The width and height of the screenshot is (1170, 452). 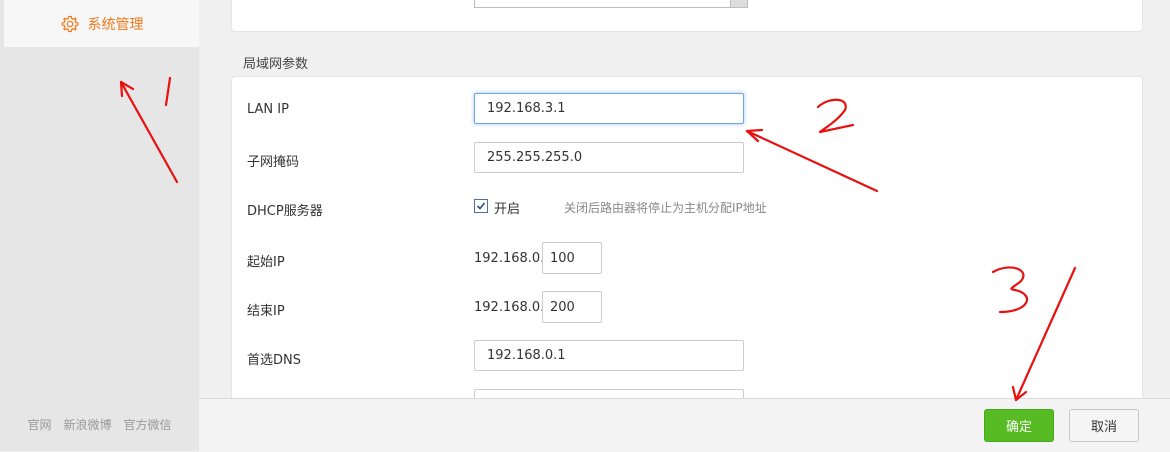 I want to click on dhcp-label: DHCP服务器, so click(x=285, y=211).